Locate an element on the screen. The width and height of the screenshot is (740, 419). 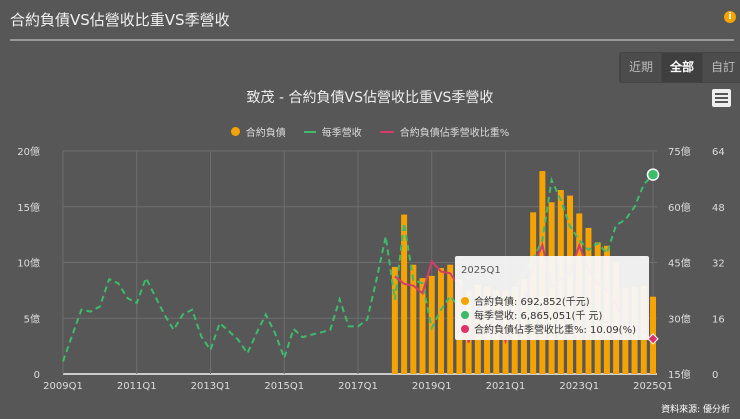
revenue-hover-marker is located at coordinates (653, 174).